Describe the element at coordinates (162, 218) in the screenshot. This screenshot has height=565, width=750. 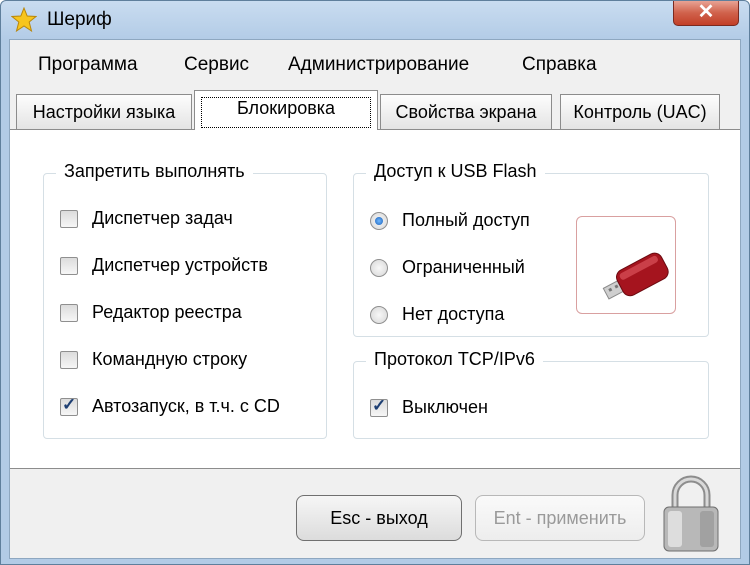
I see `checkbox-label: Диспетчер задач` at that location.